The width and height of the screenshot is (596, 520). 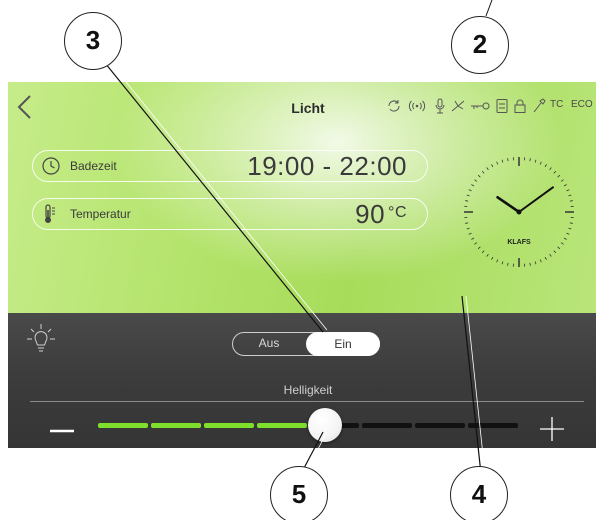 I want to click on callout-4: 4, so click(x=479, y=493).